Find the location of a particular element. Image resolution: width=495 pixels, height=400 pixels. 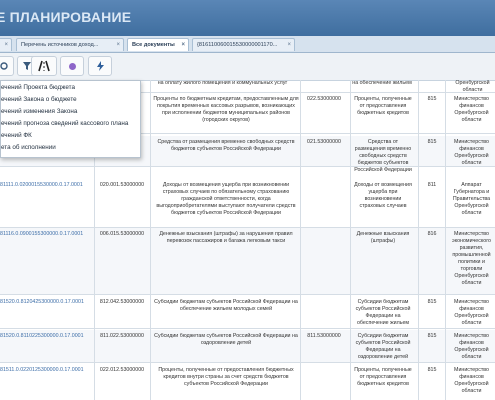

menu-item-law-changes: ечений изменения Закона is located at coordinates (70, 112).